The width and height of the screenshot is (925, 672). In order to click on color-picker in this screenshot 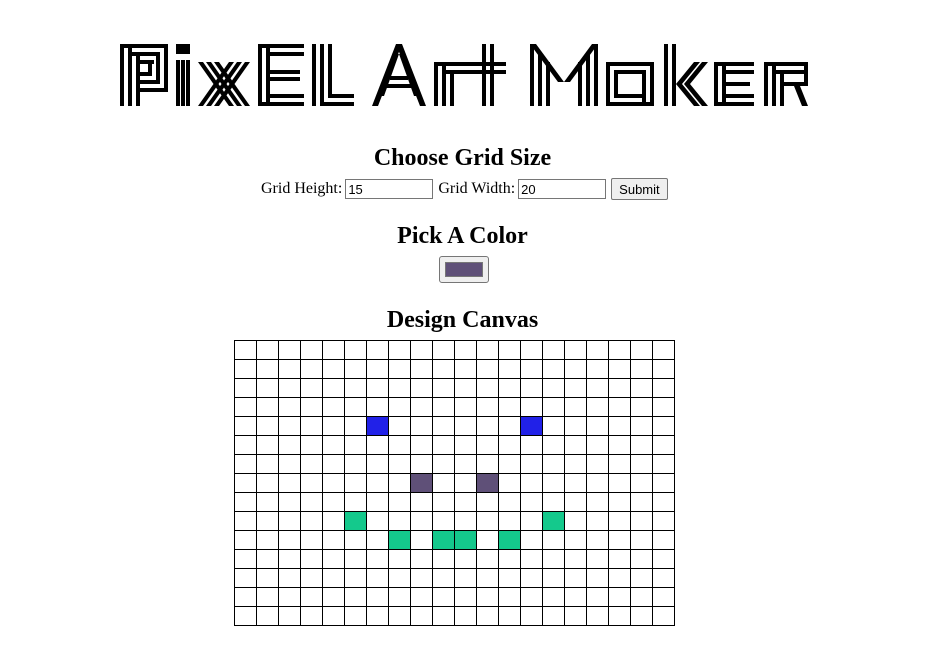, I will do `click(464, 269)`.